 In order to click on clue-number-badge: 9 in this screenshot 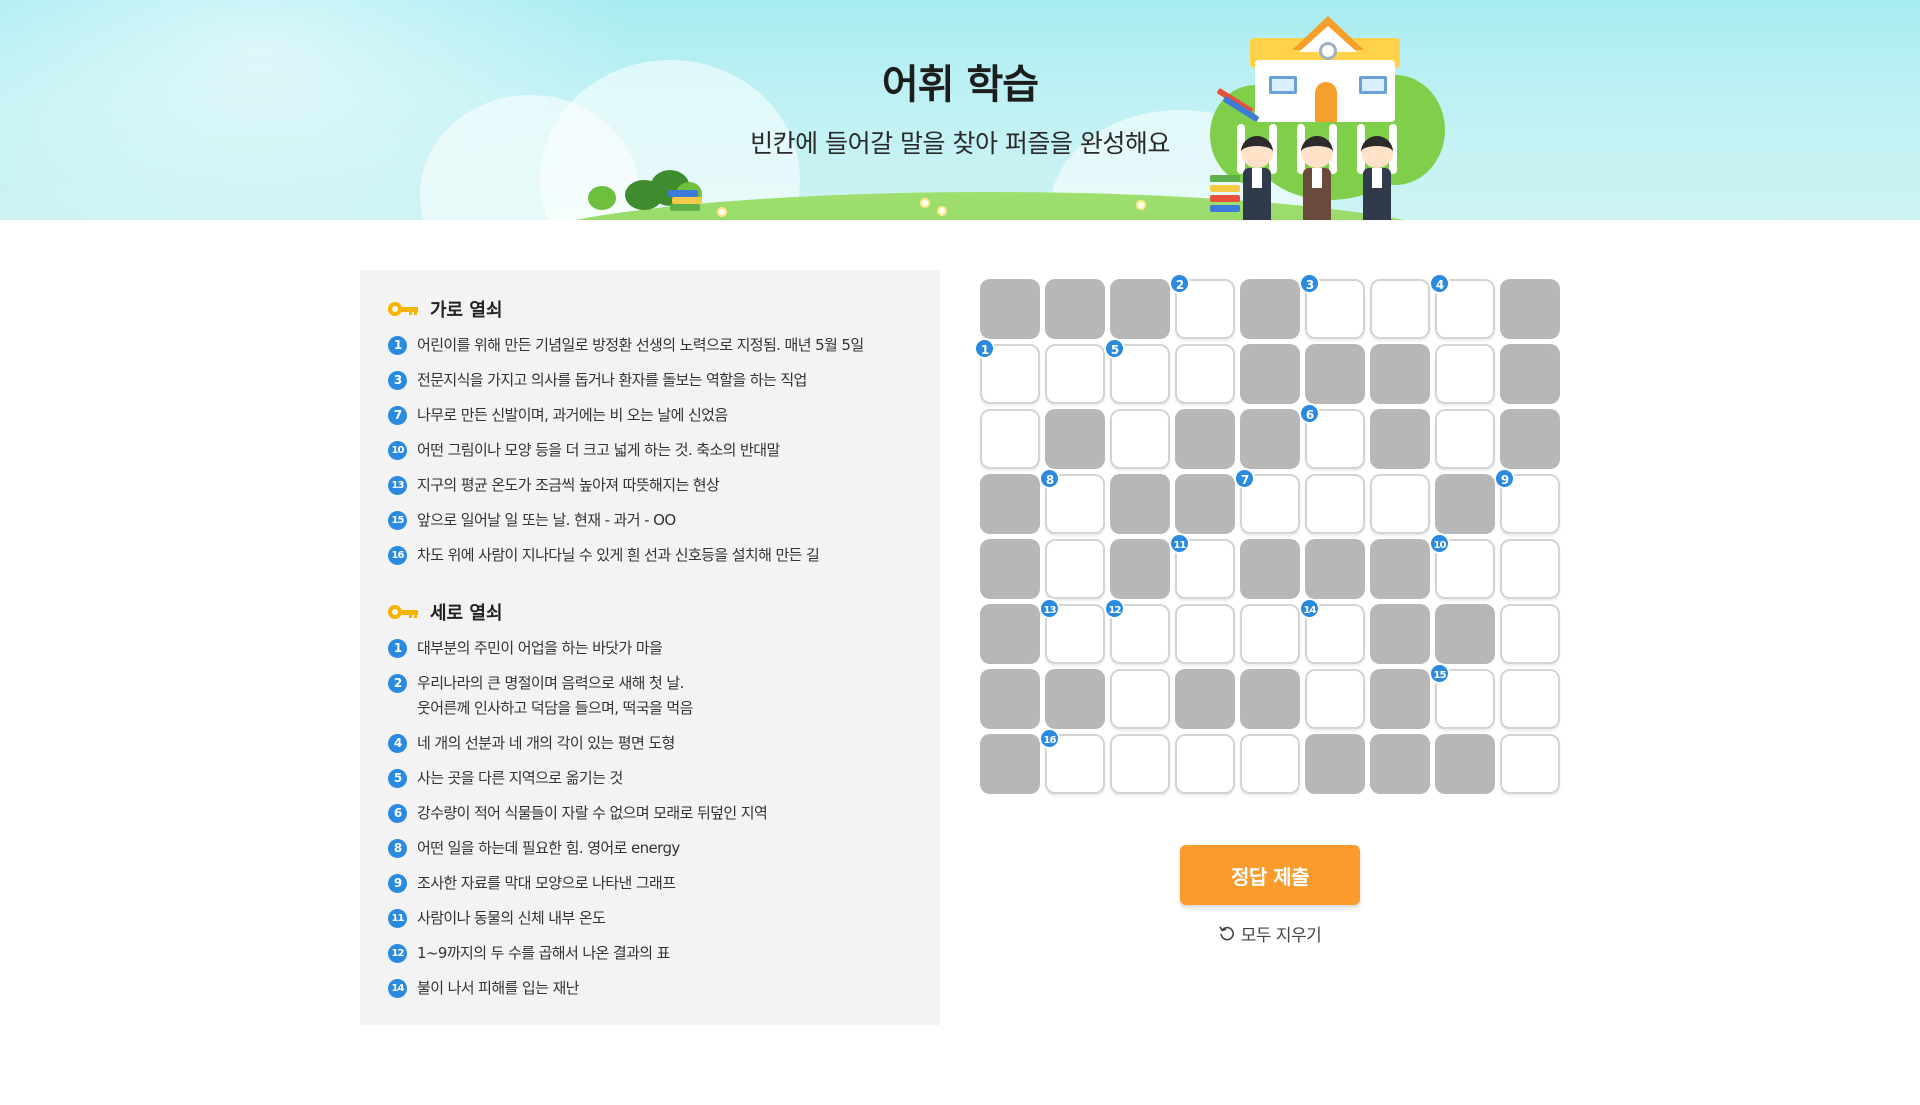, I will do `click(397, 883)`.